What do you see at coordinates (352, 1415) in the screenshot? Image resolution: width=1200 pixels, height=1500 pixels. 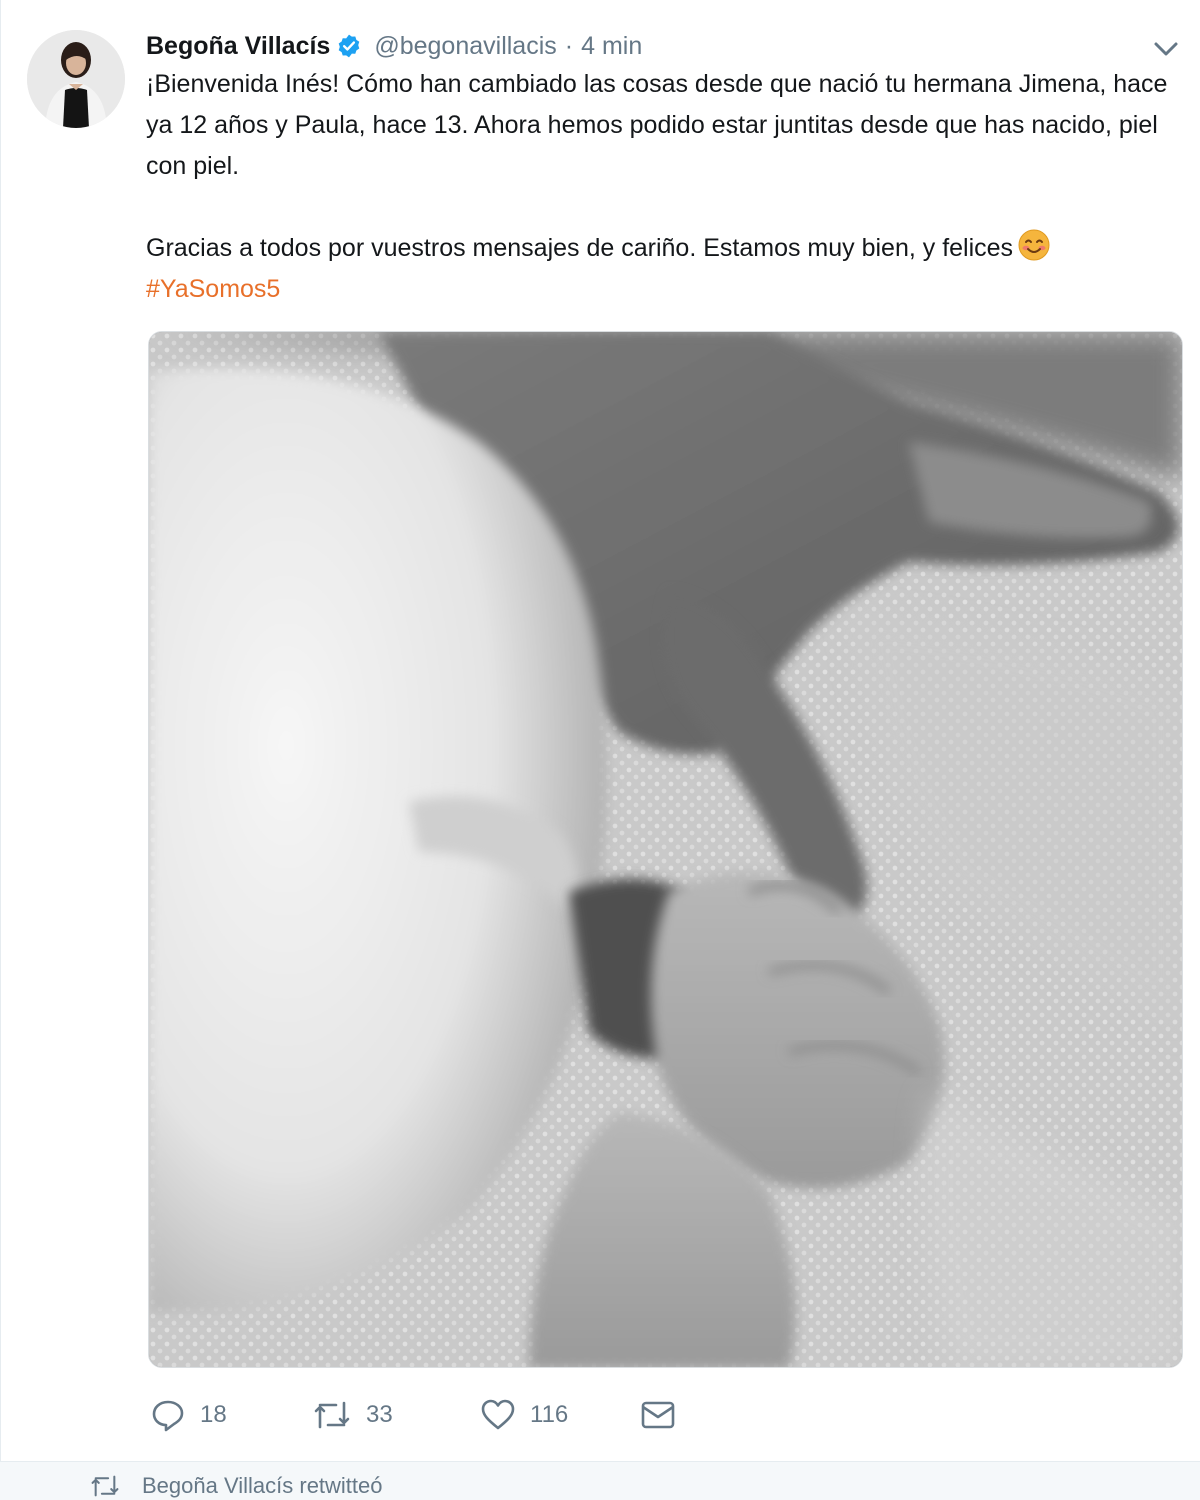 I see `retweet-button: 33` at bounding box center [352, 1415].